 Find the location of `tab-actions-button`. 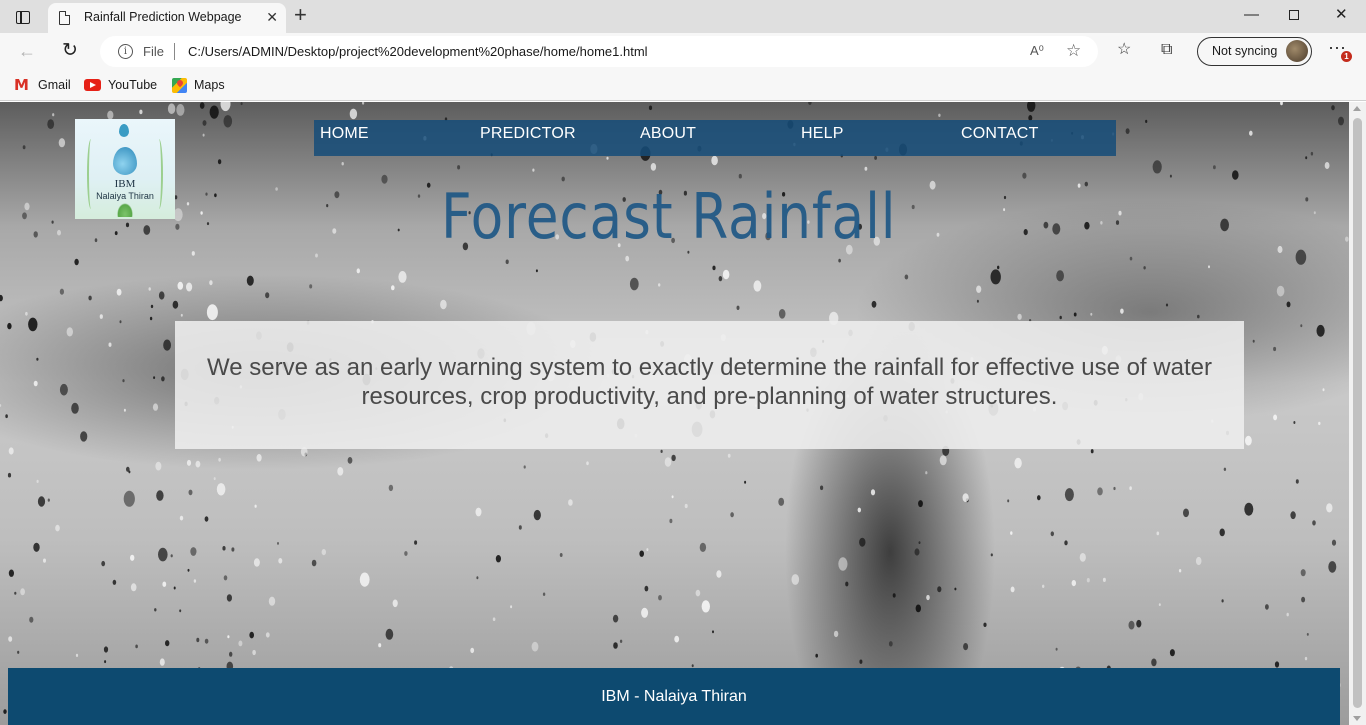

tab-actions-button is located at coordinates (23, 17).